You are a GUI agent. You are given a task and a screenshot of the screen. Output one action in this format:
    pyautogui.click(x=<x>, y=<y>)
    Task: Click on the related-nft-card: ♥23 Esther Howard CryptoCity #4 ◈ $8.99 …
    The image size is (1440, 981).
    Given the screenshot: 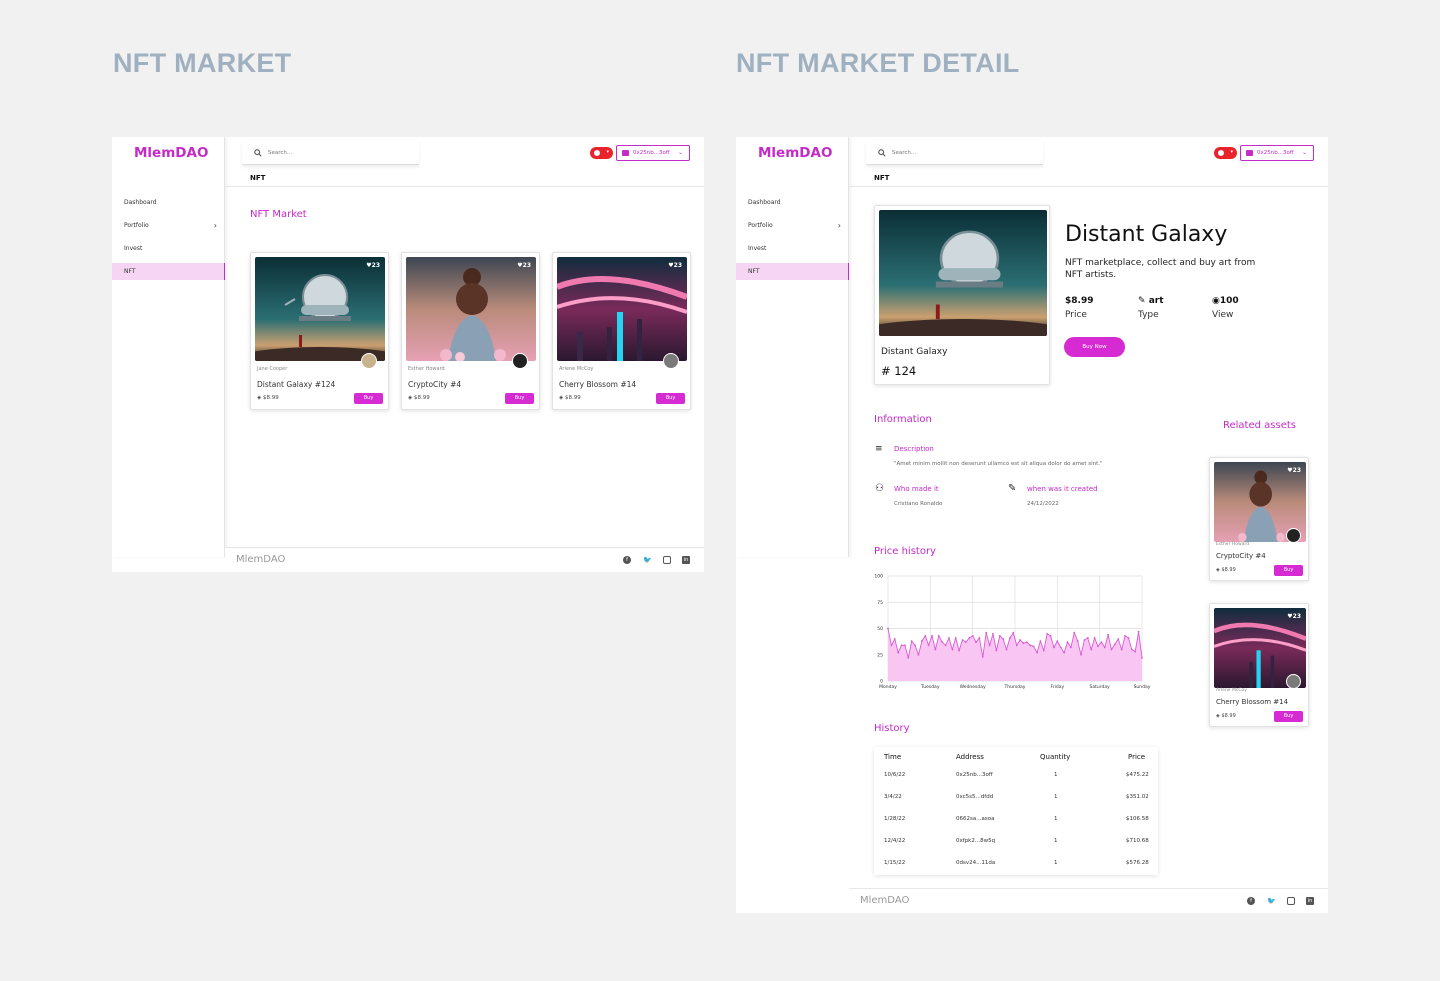 What is the action you would take?
    pyautogui.click(x=1259, y=519)
    